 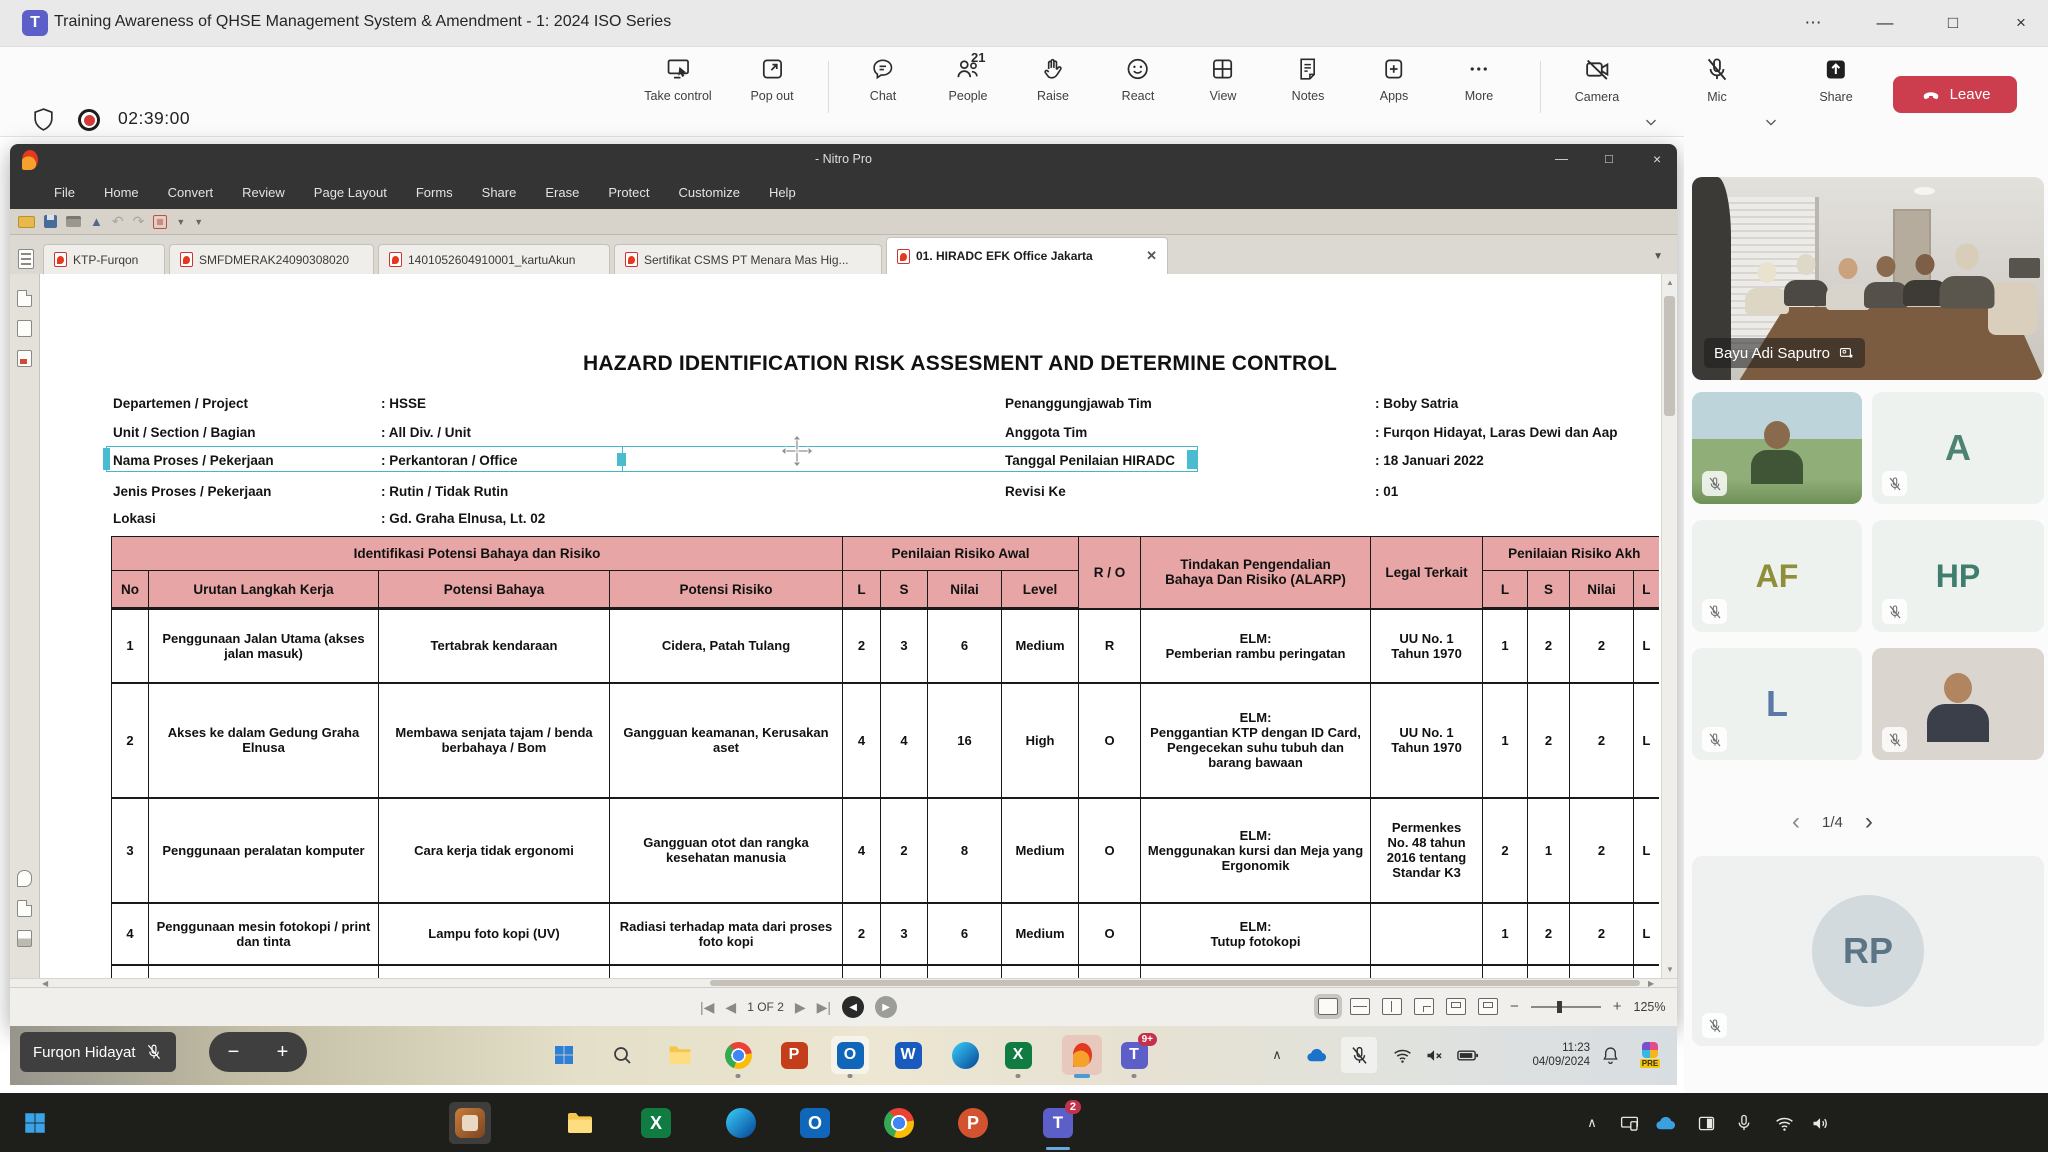 I want to click on tab-close-icon: ✕, so click(x=1151, y=256).